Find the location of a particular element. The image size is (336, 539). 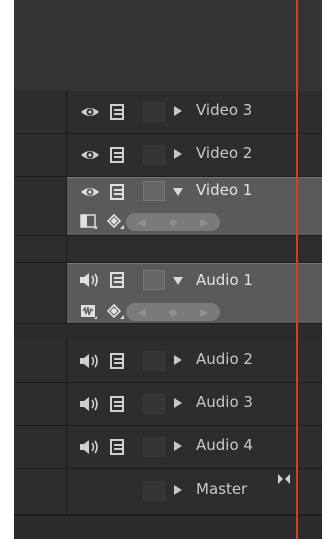

track-row-audio-4: Audio 4 is located at coordinates (168, 447).